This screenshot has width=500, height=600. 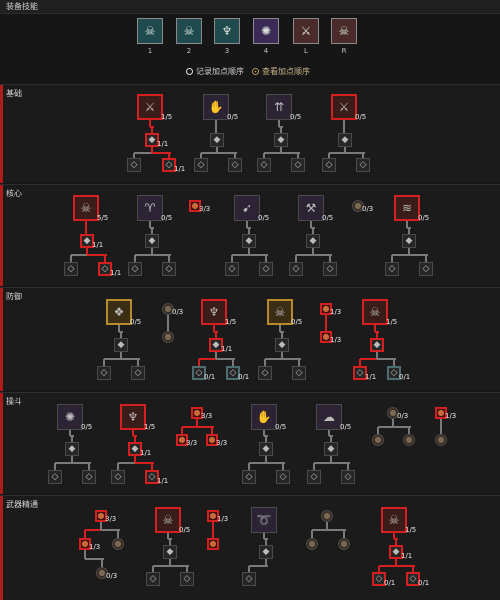 I want to click on skill-node-s5-a1: ◆, so click(x=170, y=552).